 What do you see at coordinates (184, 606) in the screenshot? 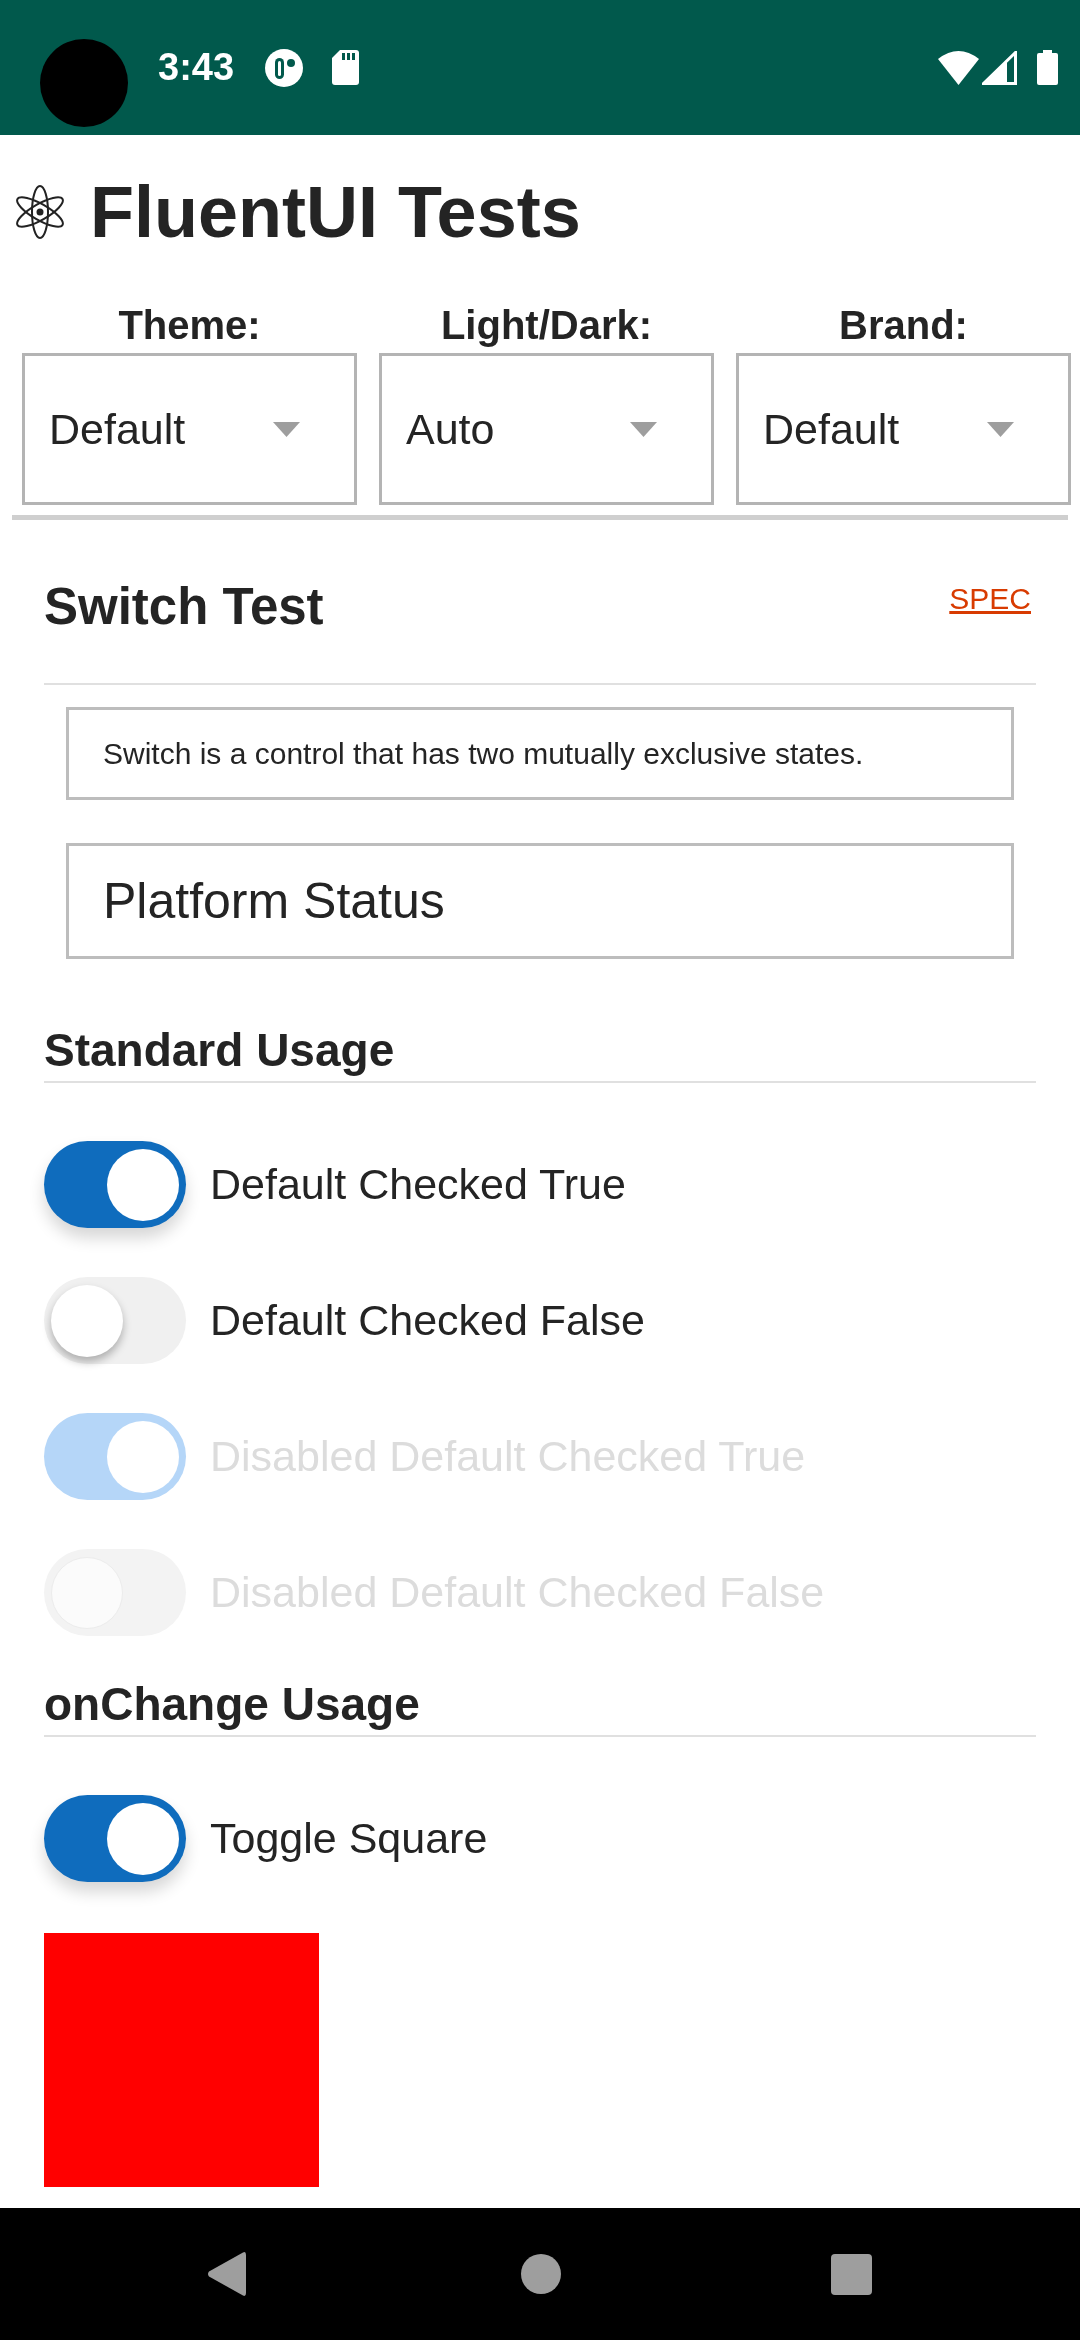
I see `page-title: Switch Test` at bounding box center [184, 606].